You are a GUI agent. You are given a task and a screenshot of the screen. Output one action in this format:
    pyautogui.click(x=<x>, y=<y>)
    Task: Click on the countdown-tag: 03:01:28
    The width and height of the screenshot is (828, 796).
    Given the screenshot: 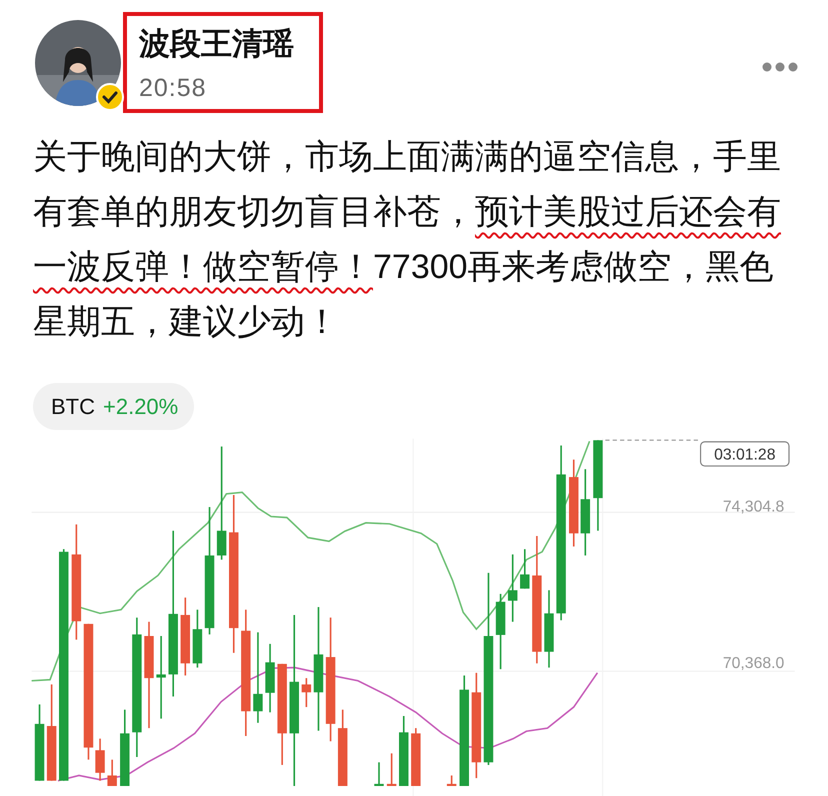 What is the action you would take?
    pyautogui.click(x=745, y=454)
    